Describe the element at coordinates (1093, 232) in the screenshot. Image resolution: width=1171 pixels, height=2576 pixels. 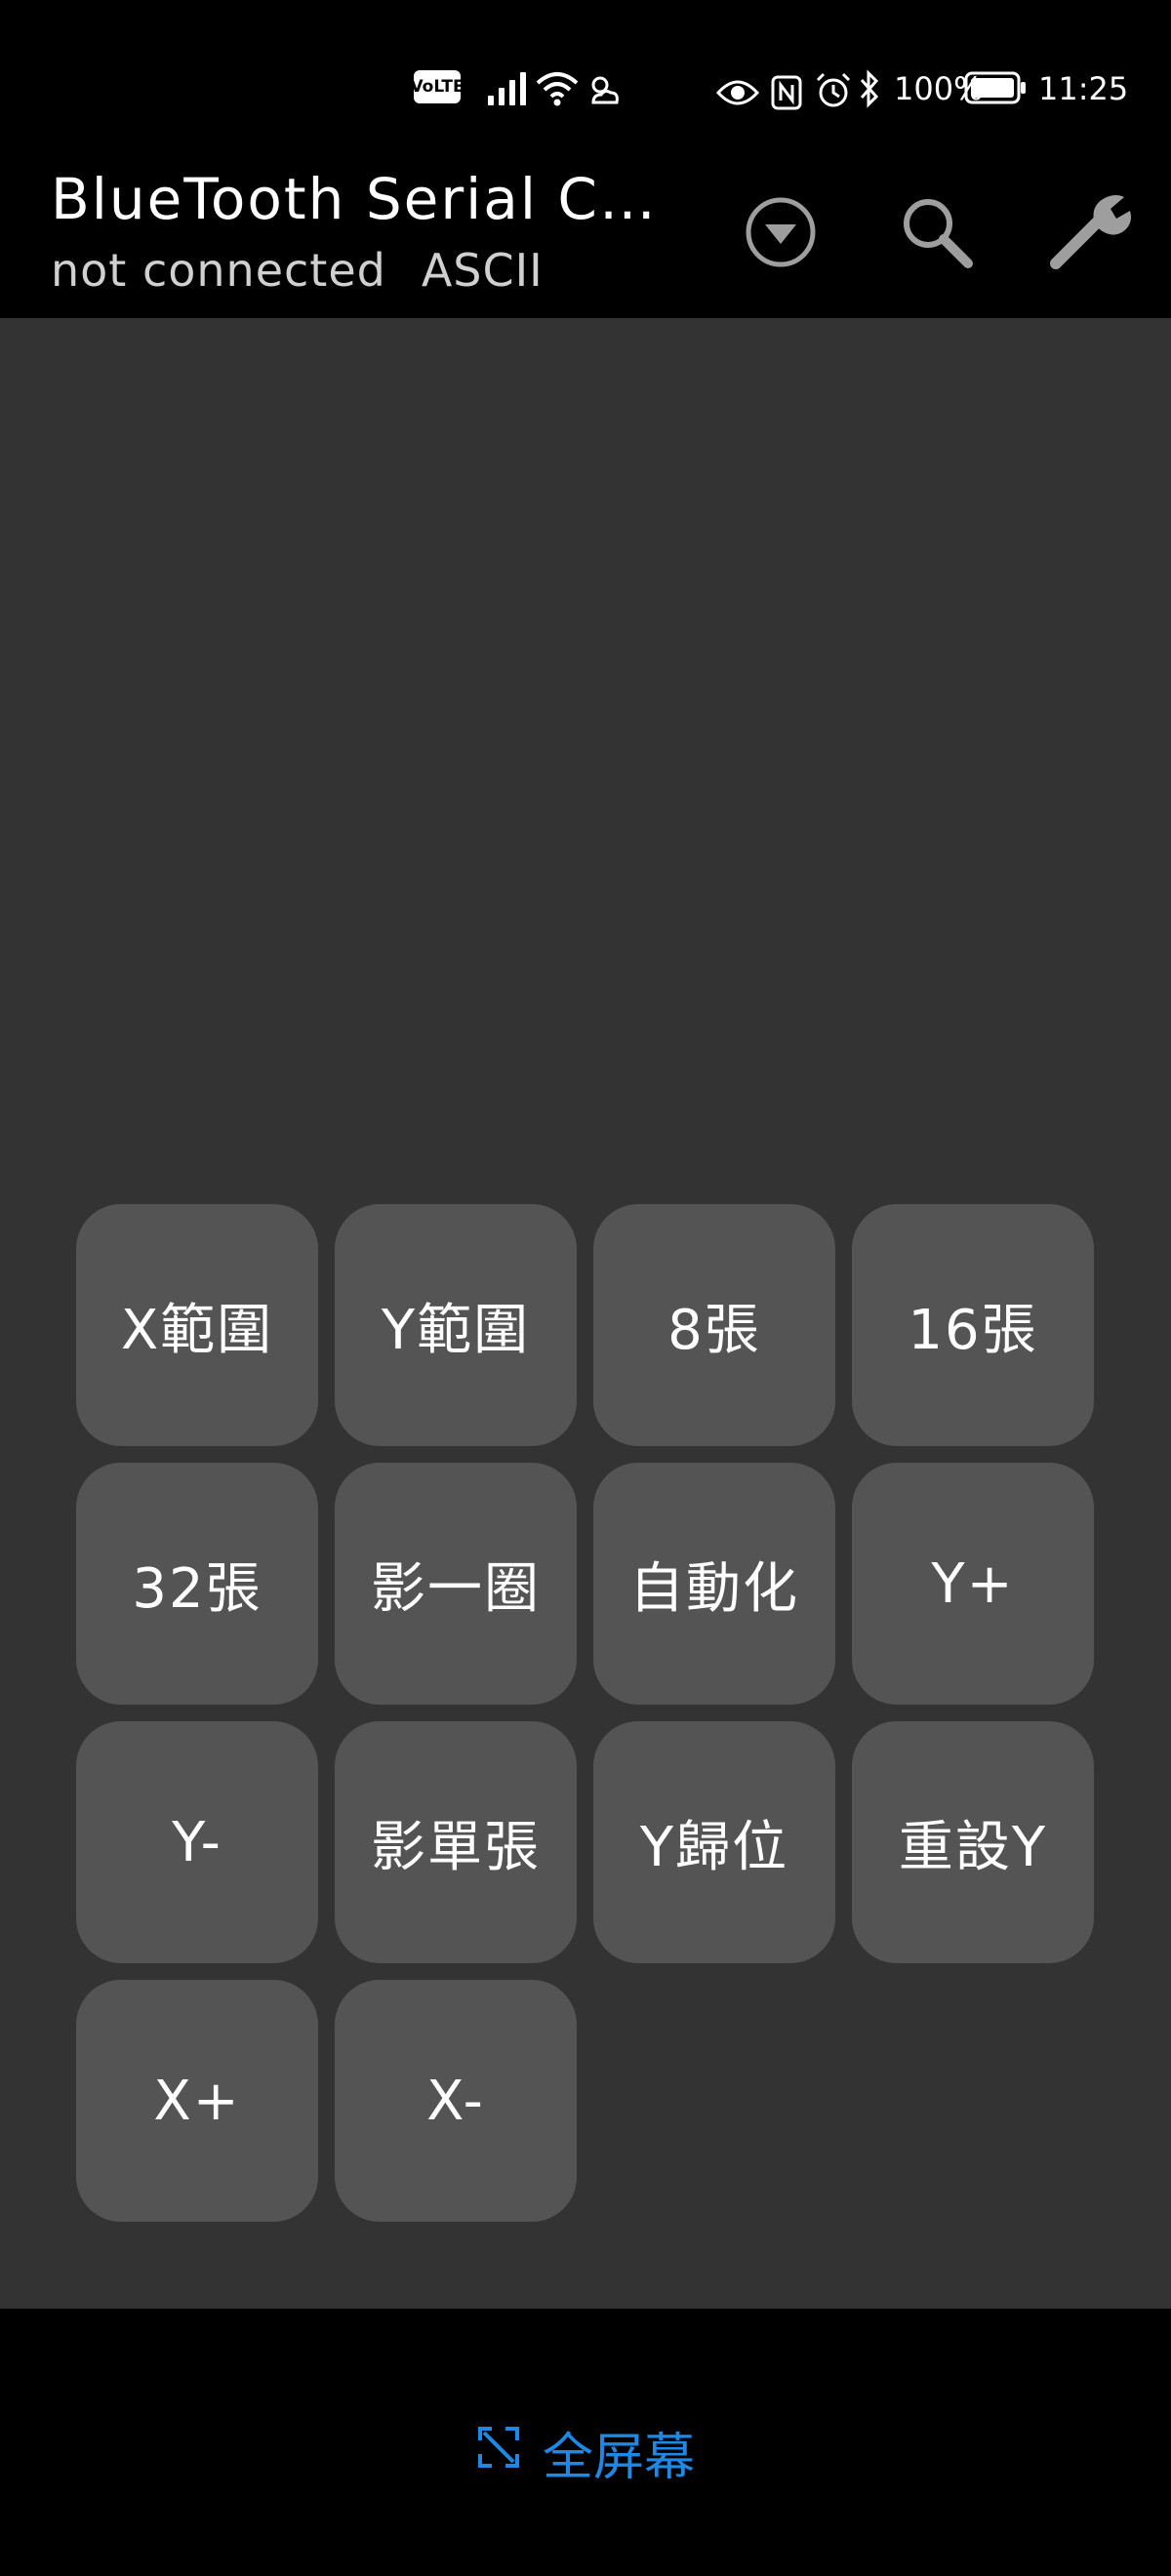
I see `settings-icon` at that location.